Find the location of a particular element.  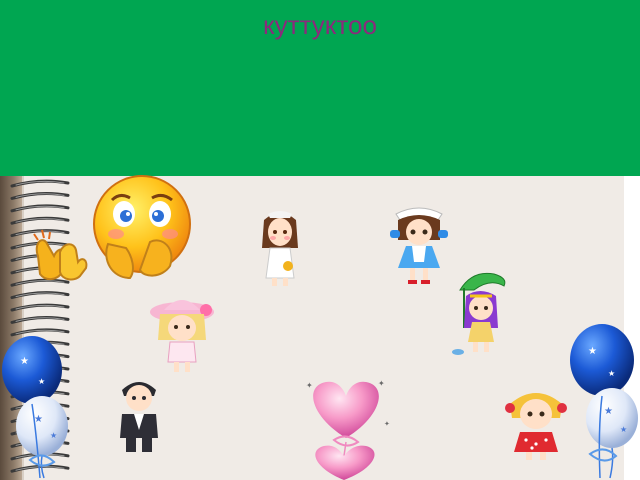

blushing-smiley-icon is located at coordinates (142, 227).